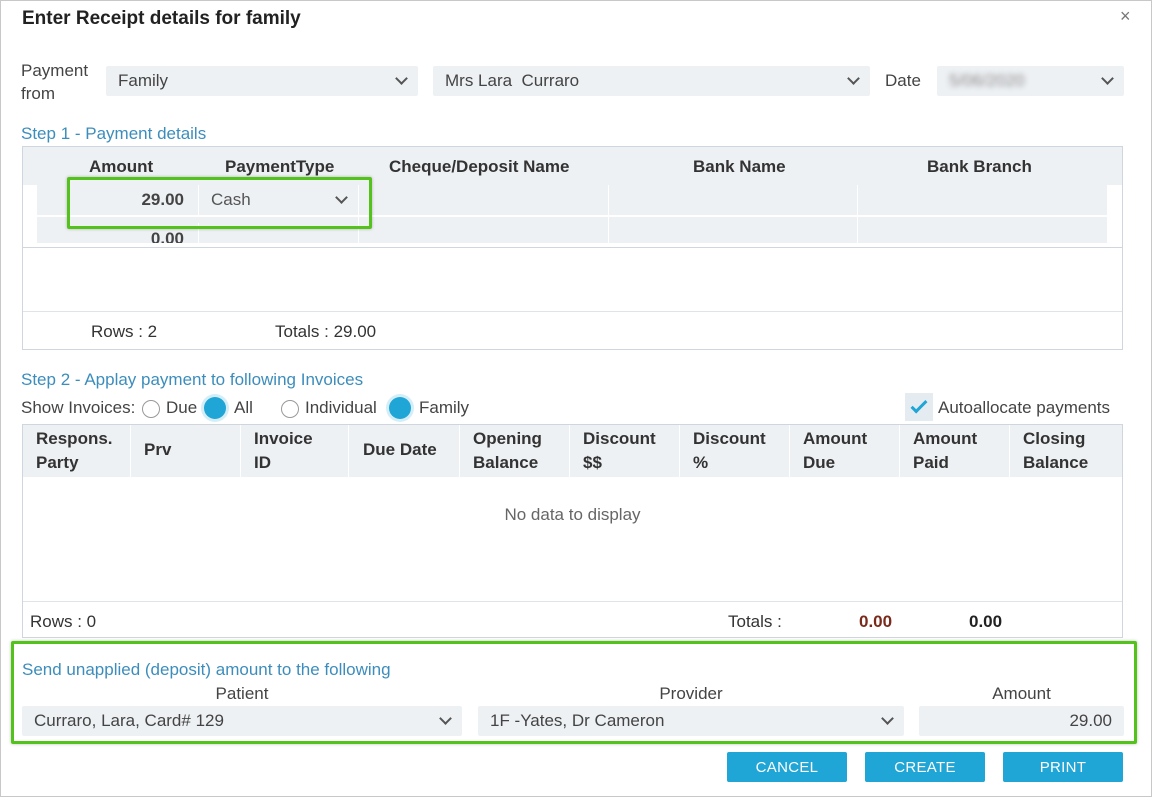 Image resolution: width=1152 pixels, height=797 pixels. Describe the element at coordinates (592, 462) in the screenshot. I see `col-discount-dollars-line2: $$` at that location.